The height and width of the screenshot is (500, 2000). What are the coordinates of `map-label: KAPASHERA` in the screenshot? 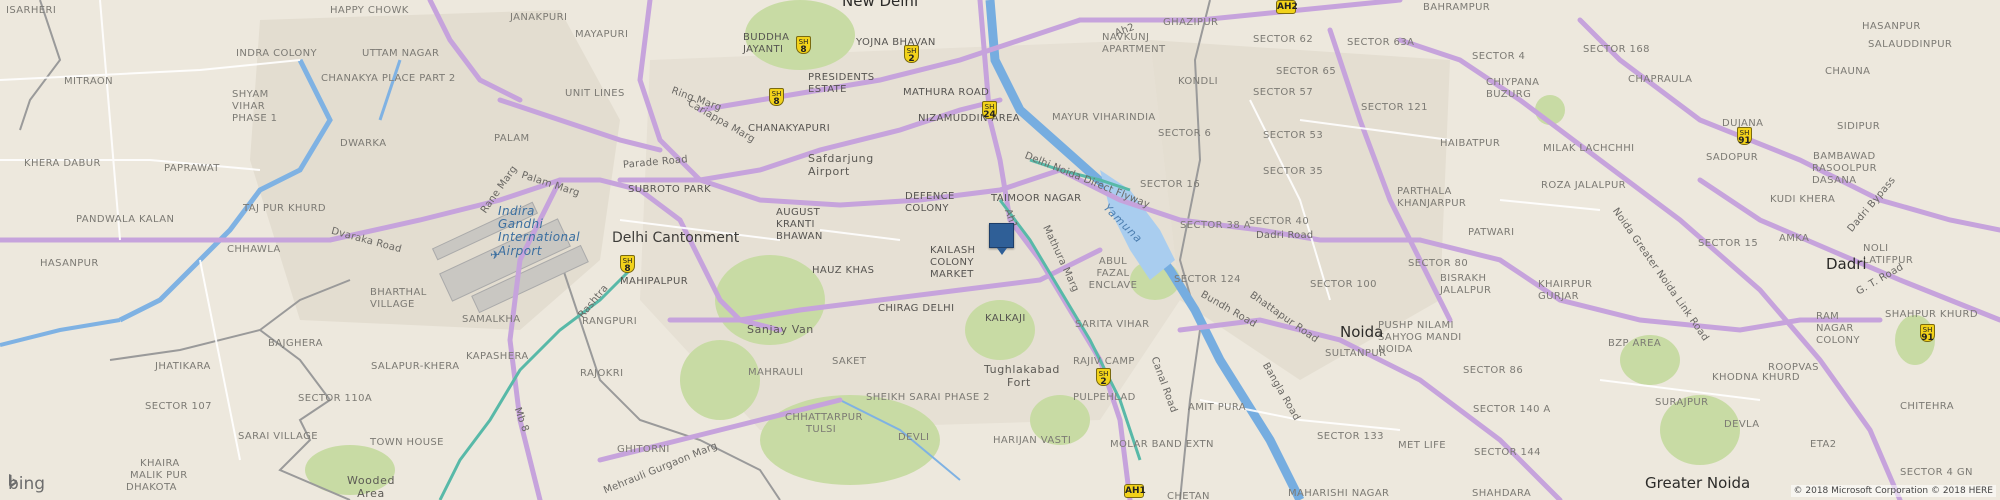 It's located at (497, 356).